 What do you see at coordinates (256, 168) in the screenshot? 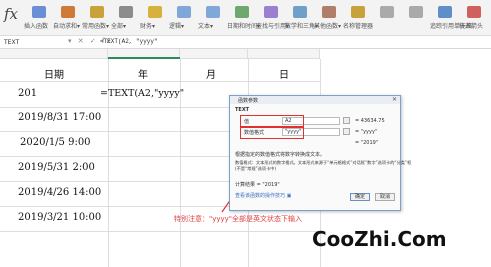
I see `argument-description-2: (不是“常规”选项卡中)` at bounding box center [256, 168].